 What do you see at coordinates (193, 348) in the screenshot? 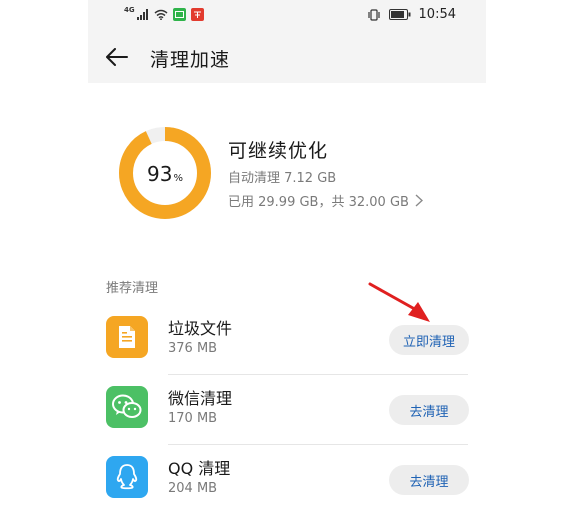
I see `item-size: 376 MB` at bounding box center [193, 348].